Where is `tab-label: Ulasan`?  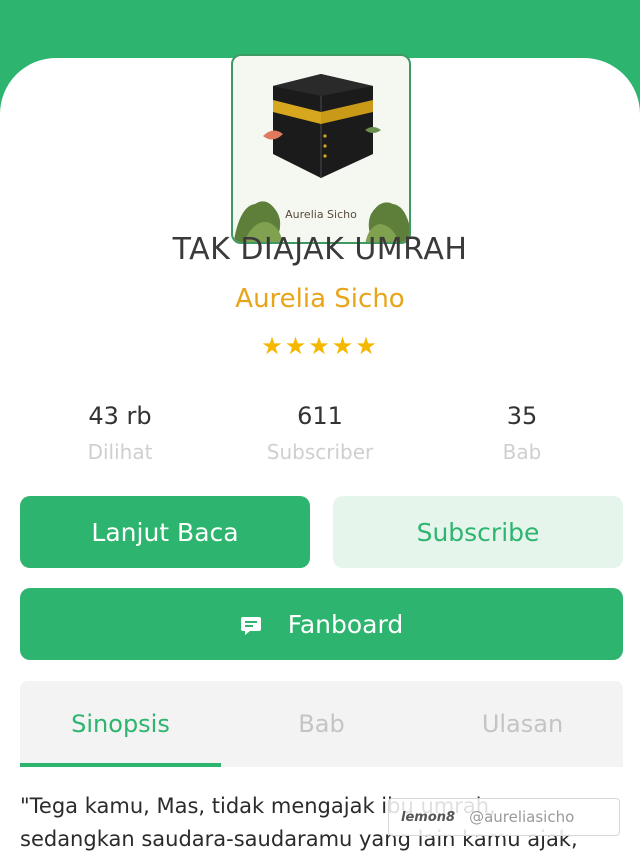
tab-label: Ulasan is located at coordinates (522, 724).